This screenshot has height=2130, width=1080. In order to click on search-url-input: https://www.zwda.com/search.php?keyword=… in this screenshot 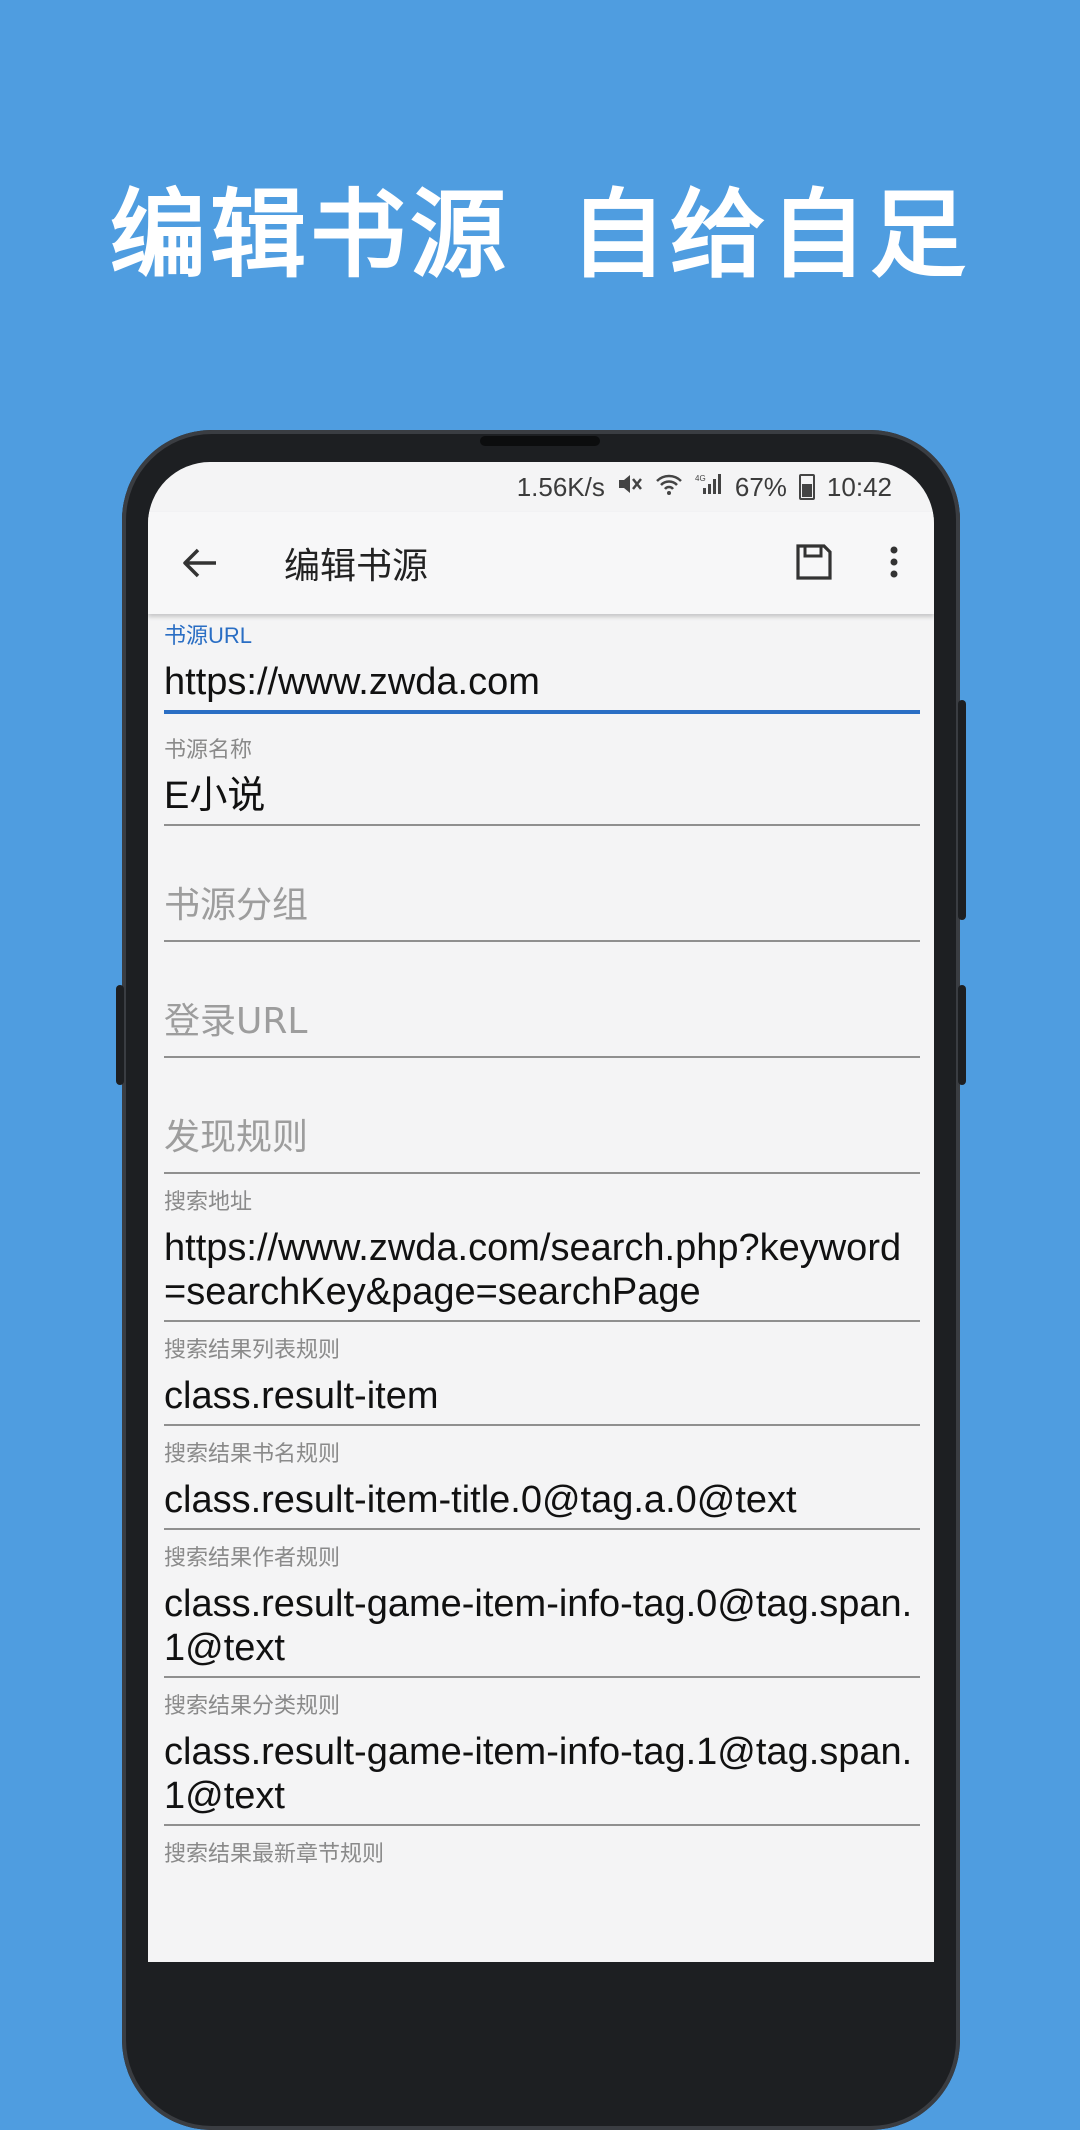, I will do `click(542, 1268)`.